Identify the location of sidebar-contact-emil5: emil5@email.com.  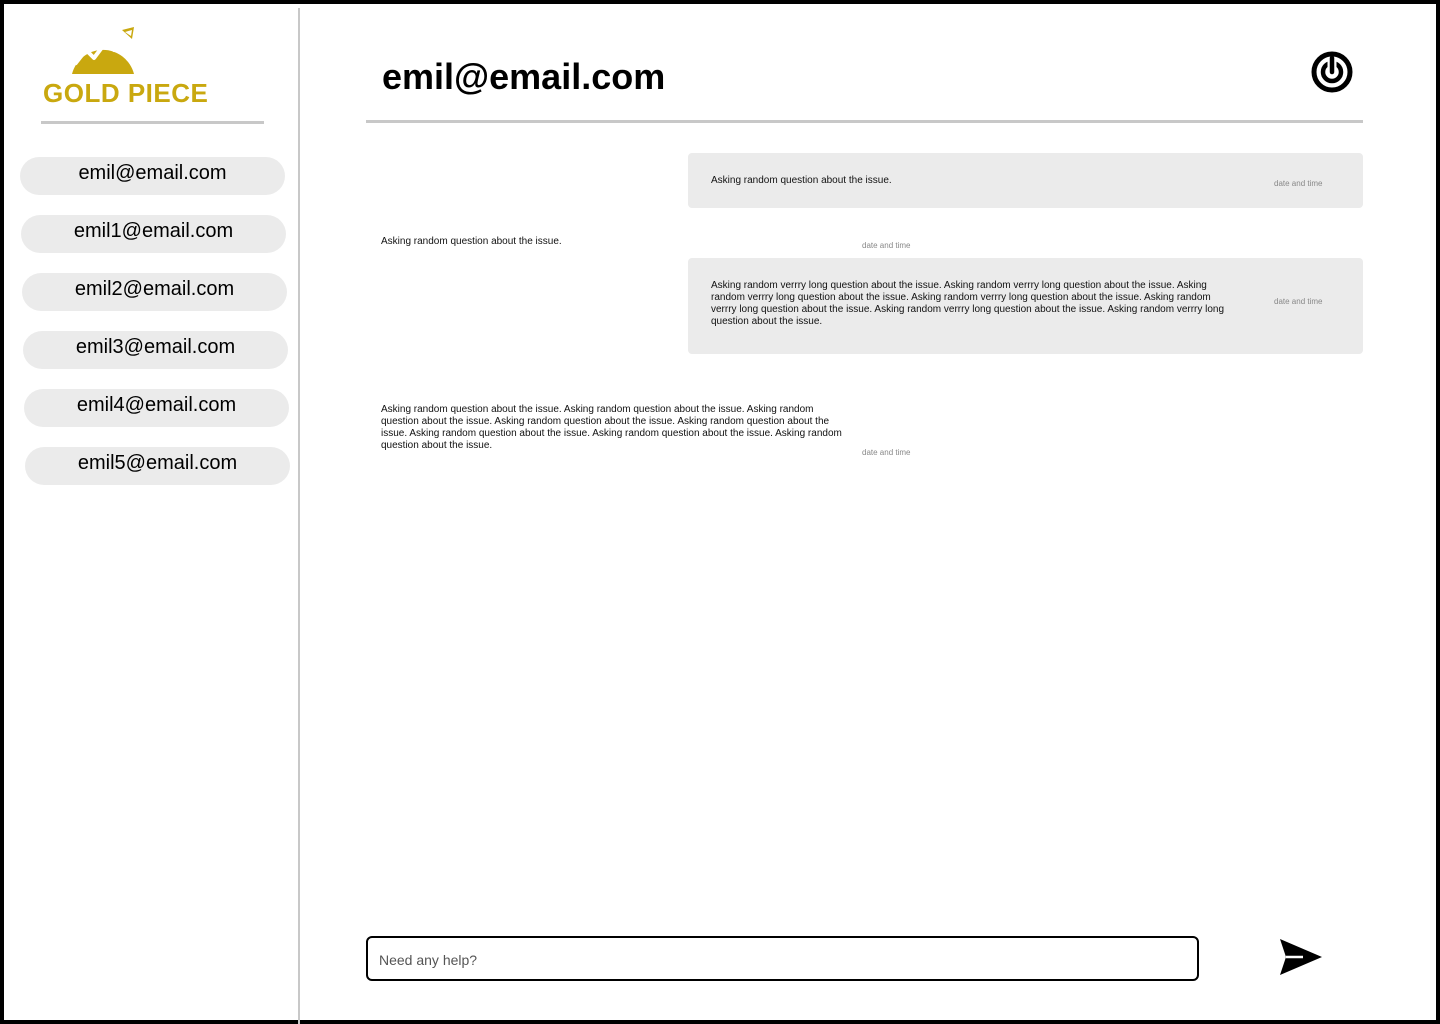
(157, 466).